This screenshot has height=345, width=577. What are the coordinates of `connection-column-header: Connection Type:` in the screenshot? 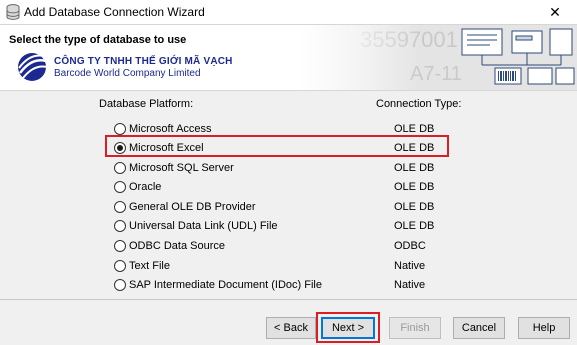 It's located at (419, 104).